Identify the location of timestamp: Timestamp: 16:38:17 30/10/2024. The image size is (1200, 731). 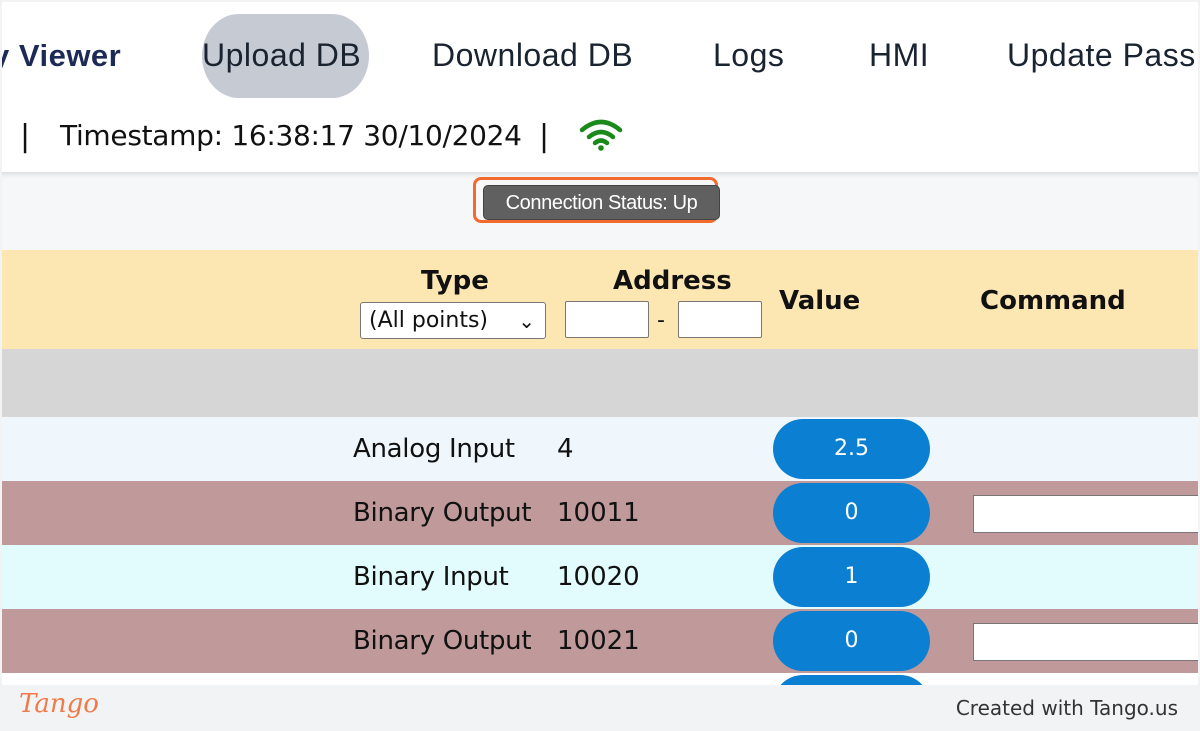
(291, 135).